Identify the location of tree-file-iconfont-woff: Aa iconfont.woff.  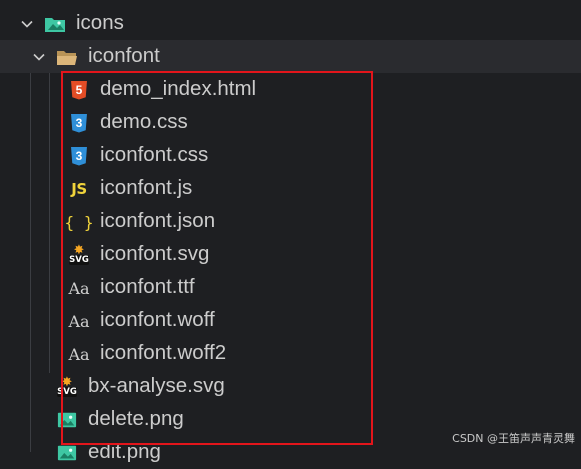
(290, 320).